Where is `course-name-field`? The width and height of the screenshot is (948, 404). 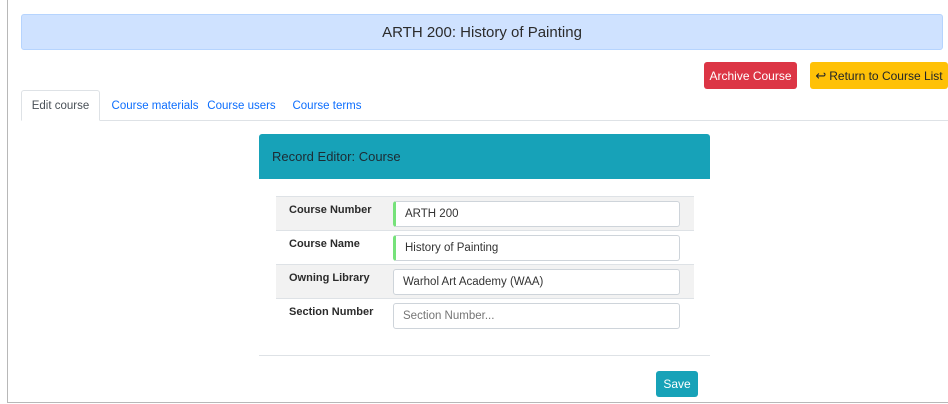 course-name-field is located at coordinates (536, 248).